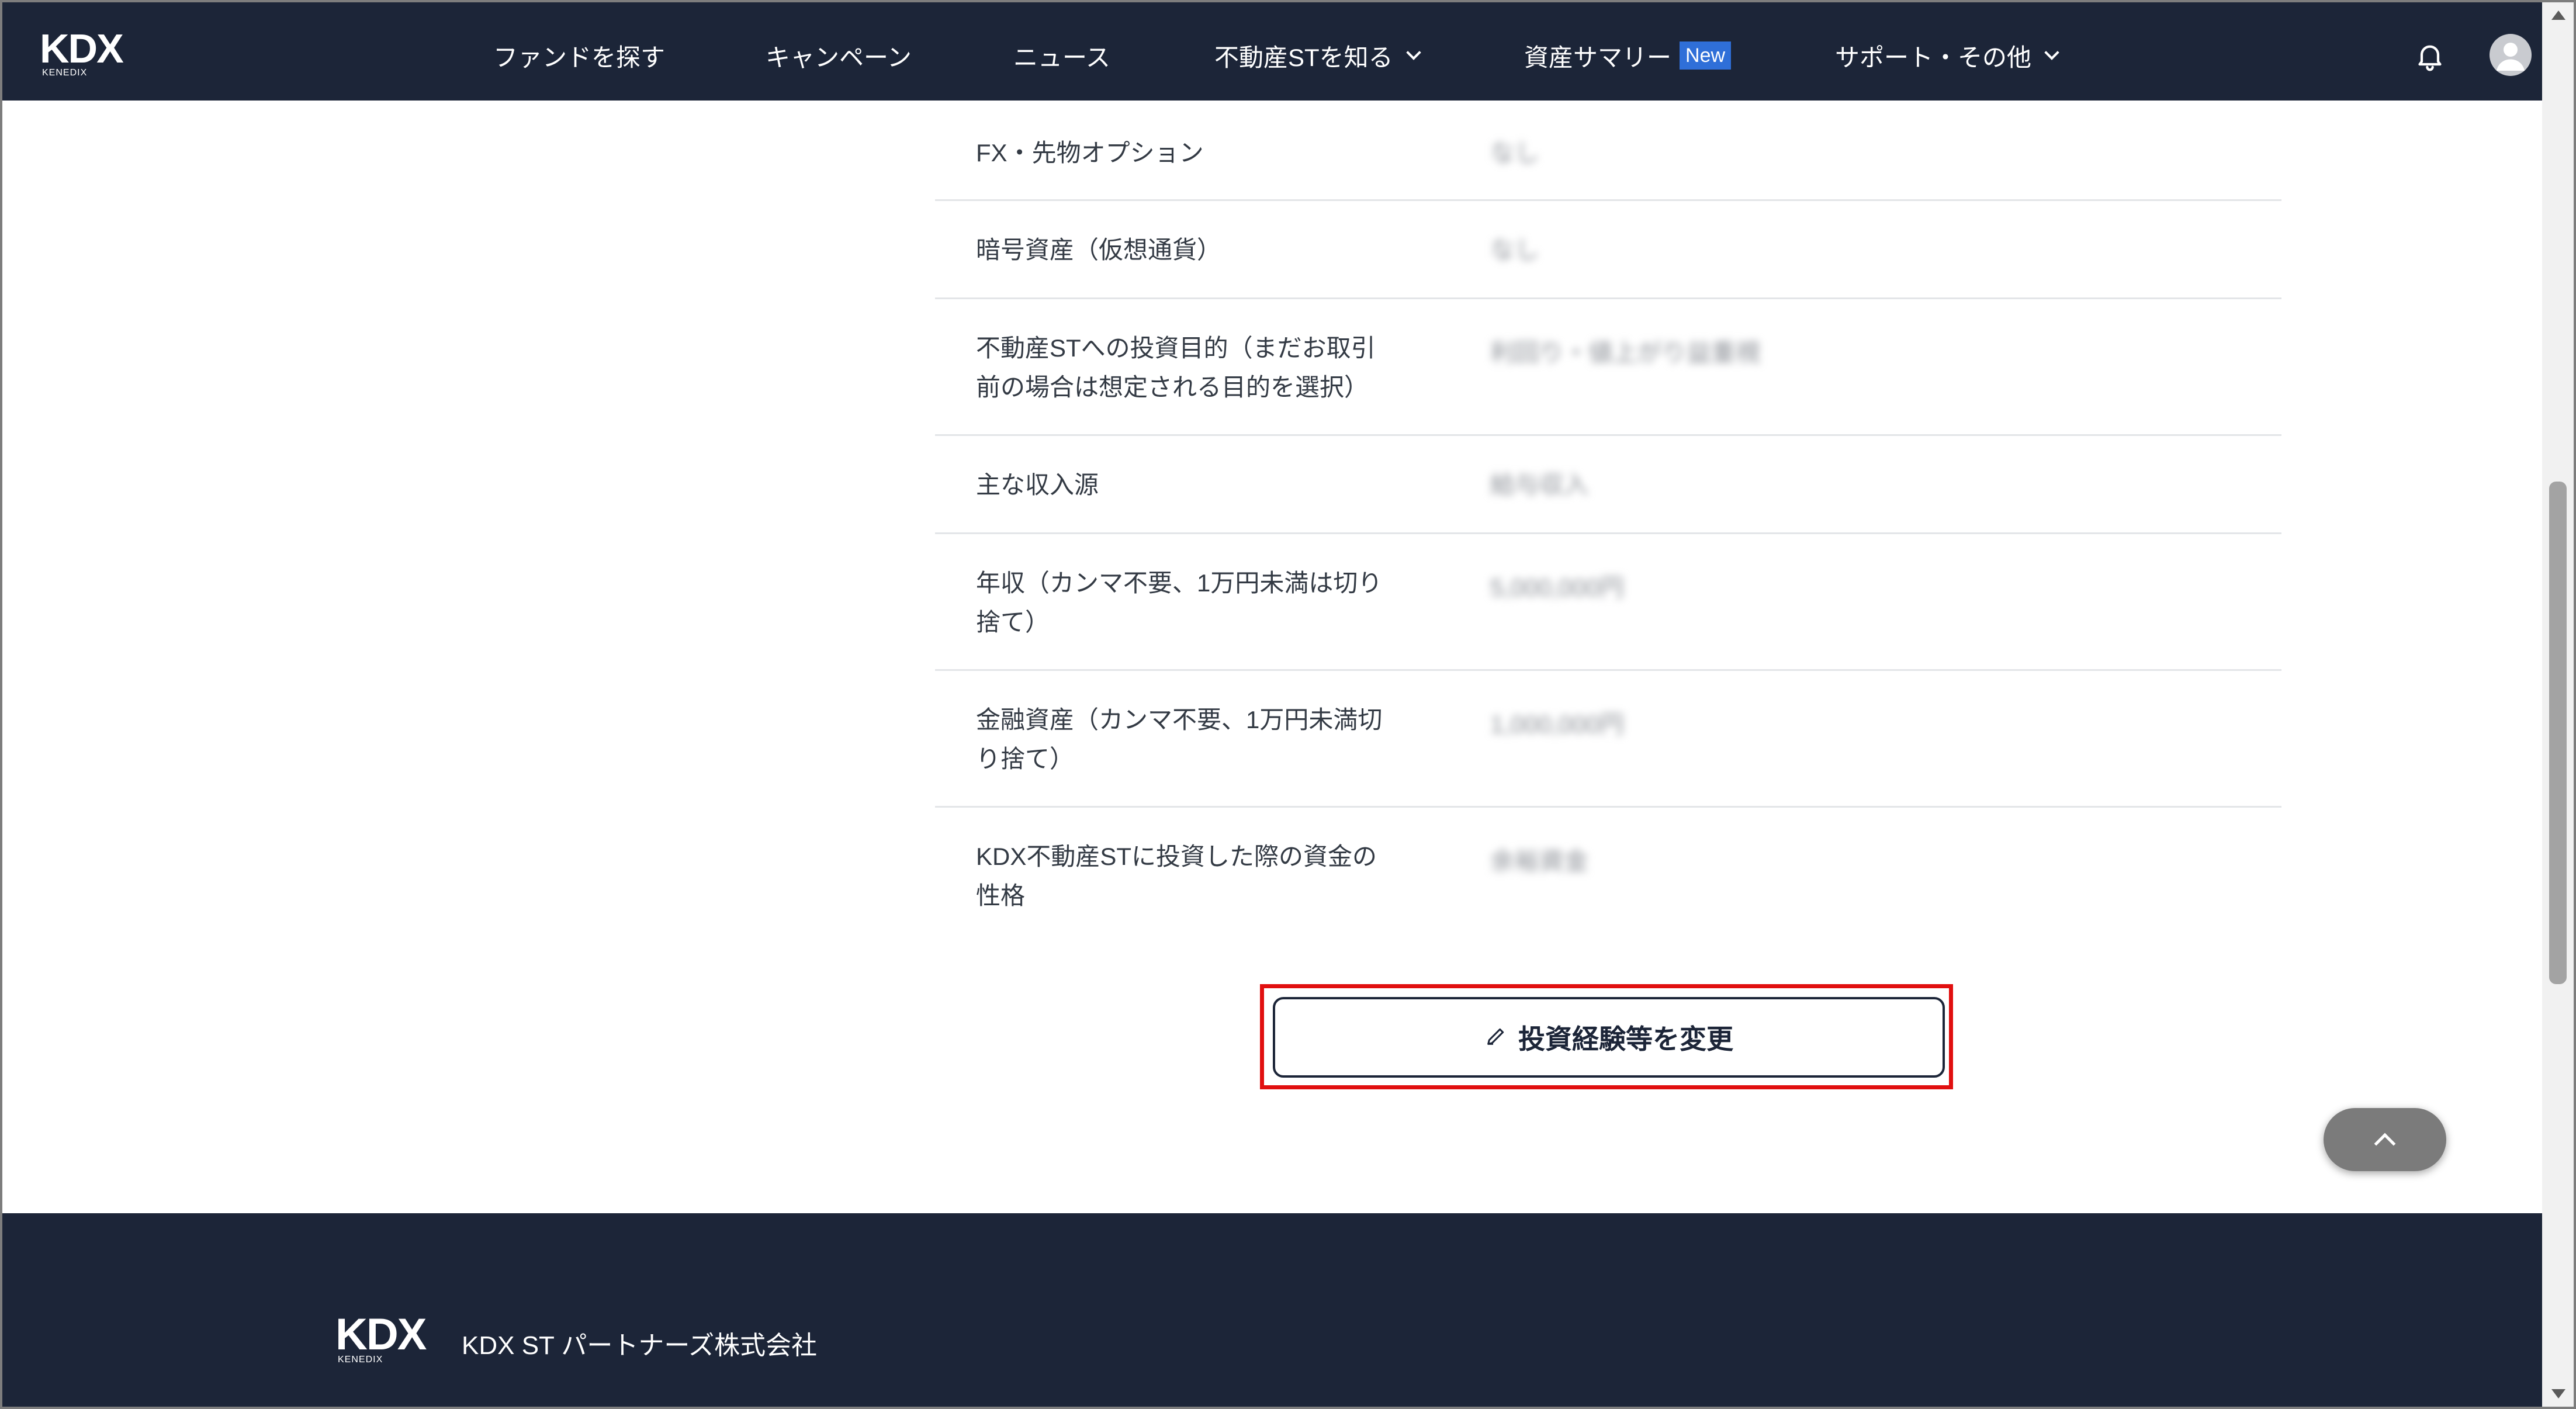 The width and height of the screenshot is (2576, 1409). I want to click on footer-logo-subtext: KENEDIX, so click(360, 1360).